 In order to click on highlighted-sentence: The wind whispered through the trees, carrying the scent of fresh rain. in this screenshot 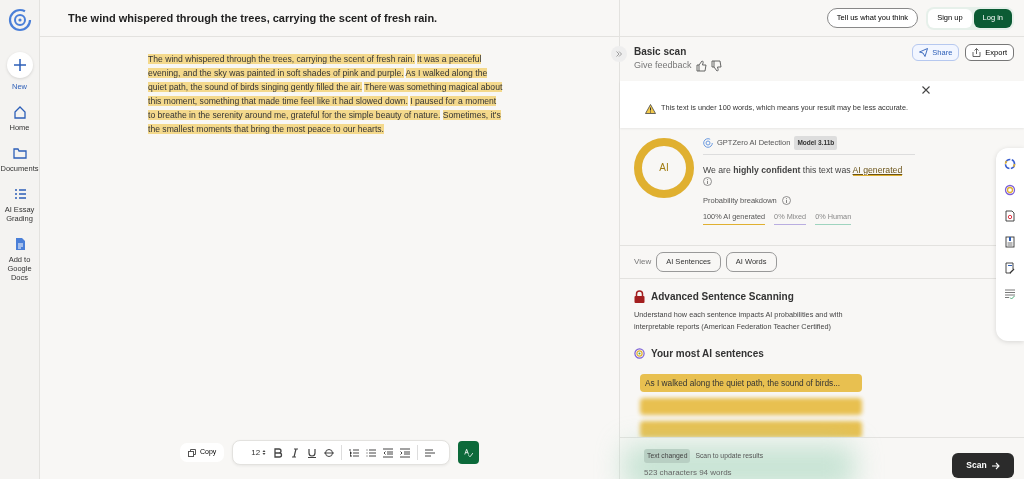, I will do `click(281, 59)`.